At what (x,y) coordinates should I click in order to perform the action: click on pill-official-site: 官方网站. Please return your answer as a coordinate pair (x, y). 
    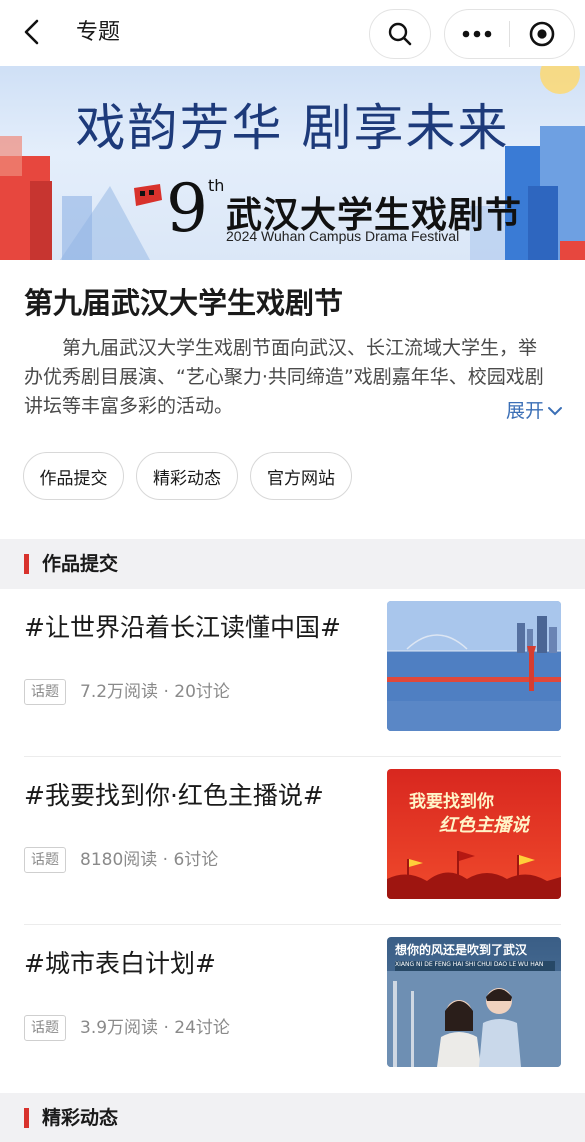
    Looking at the image, I should click on (301, 476).